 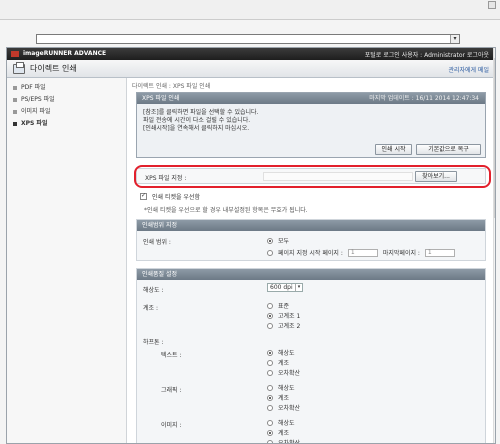 What do you see at coordinates (284, 241) in the screenshot?
I see `radio-label: 모두` at bounding box center [284, 241].